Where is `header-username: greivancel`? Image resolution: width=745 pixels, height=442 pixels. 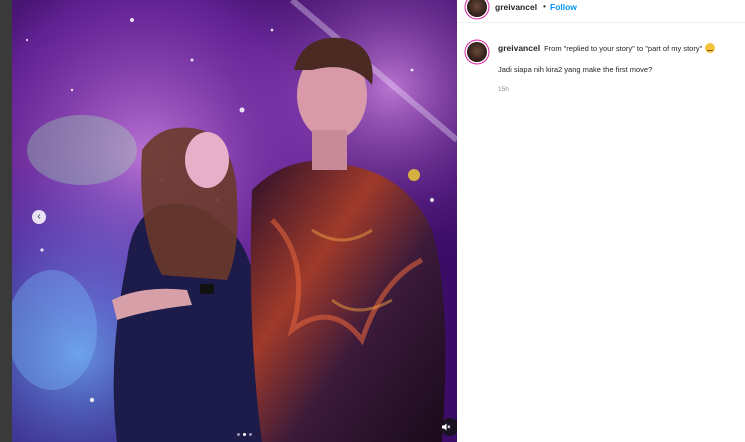 header-username: greivancel is located at coordinates (516, 7).